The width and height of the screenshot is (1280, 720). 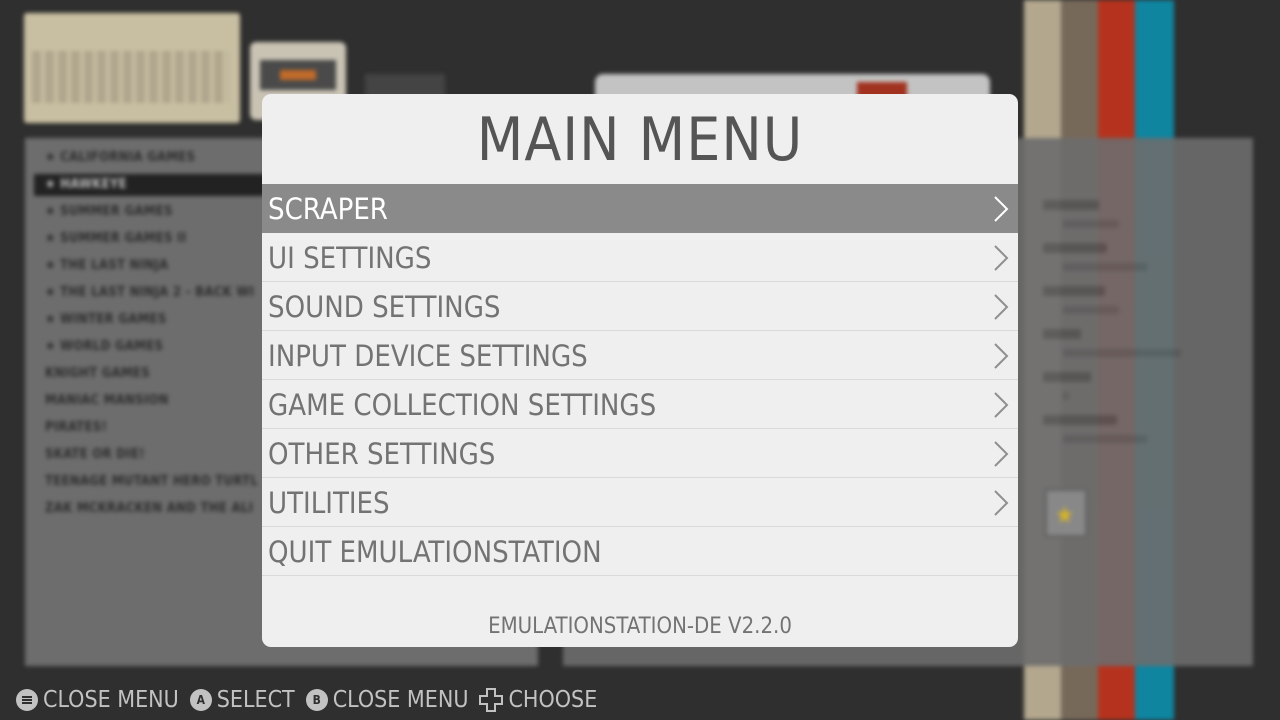 I want to click on menu-item-game-collection-settings: GAME COLLECTION SETTINGS, so click(x=640, y=404).